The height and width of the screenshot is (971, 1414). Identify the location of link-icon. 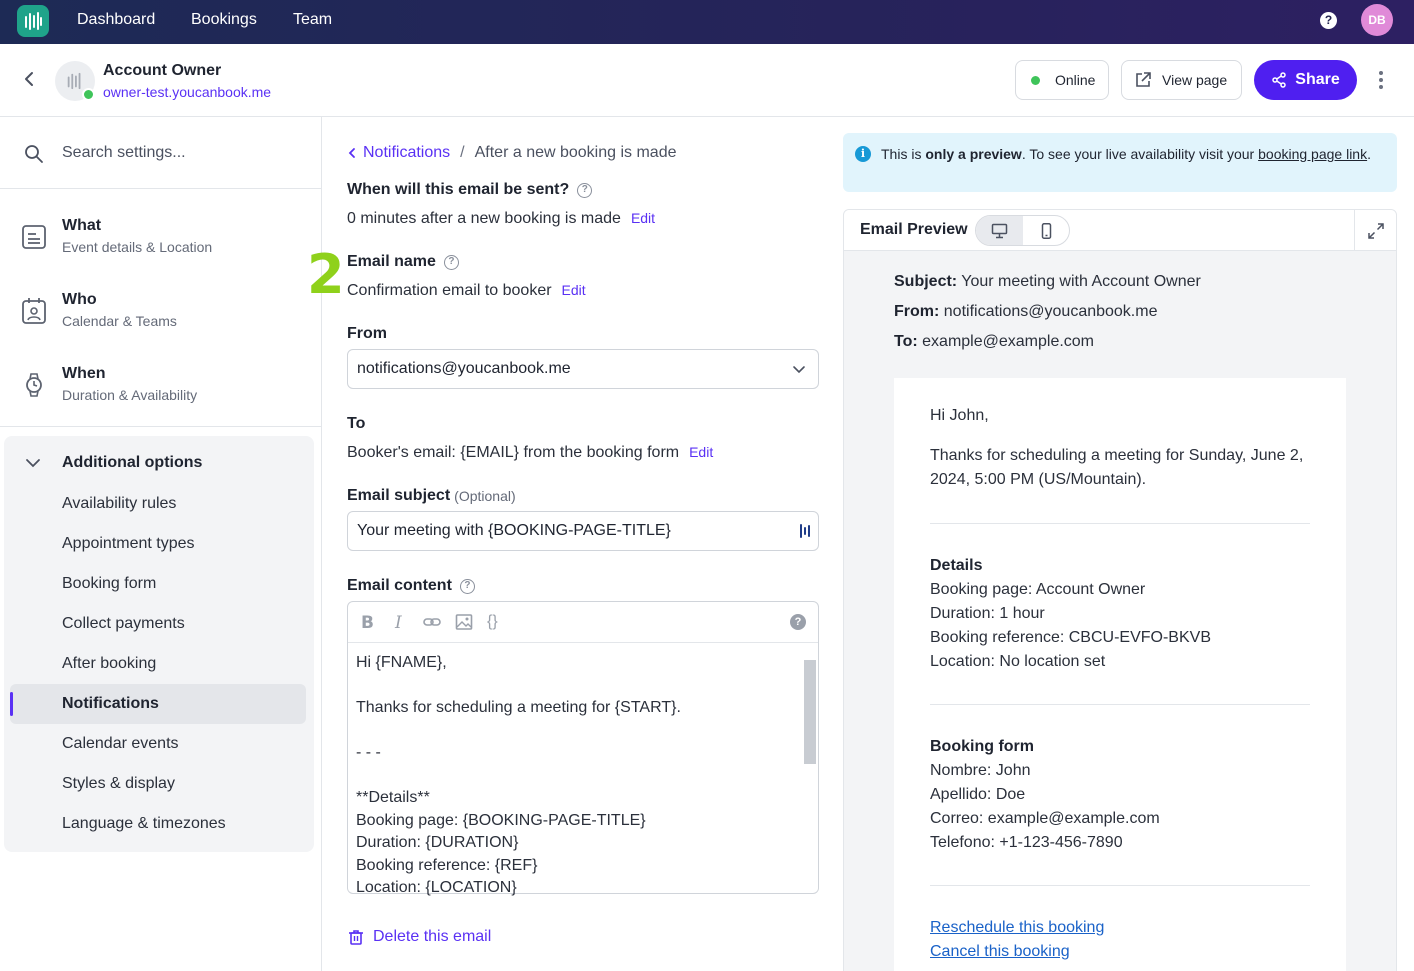
(432, 622).